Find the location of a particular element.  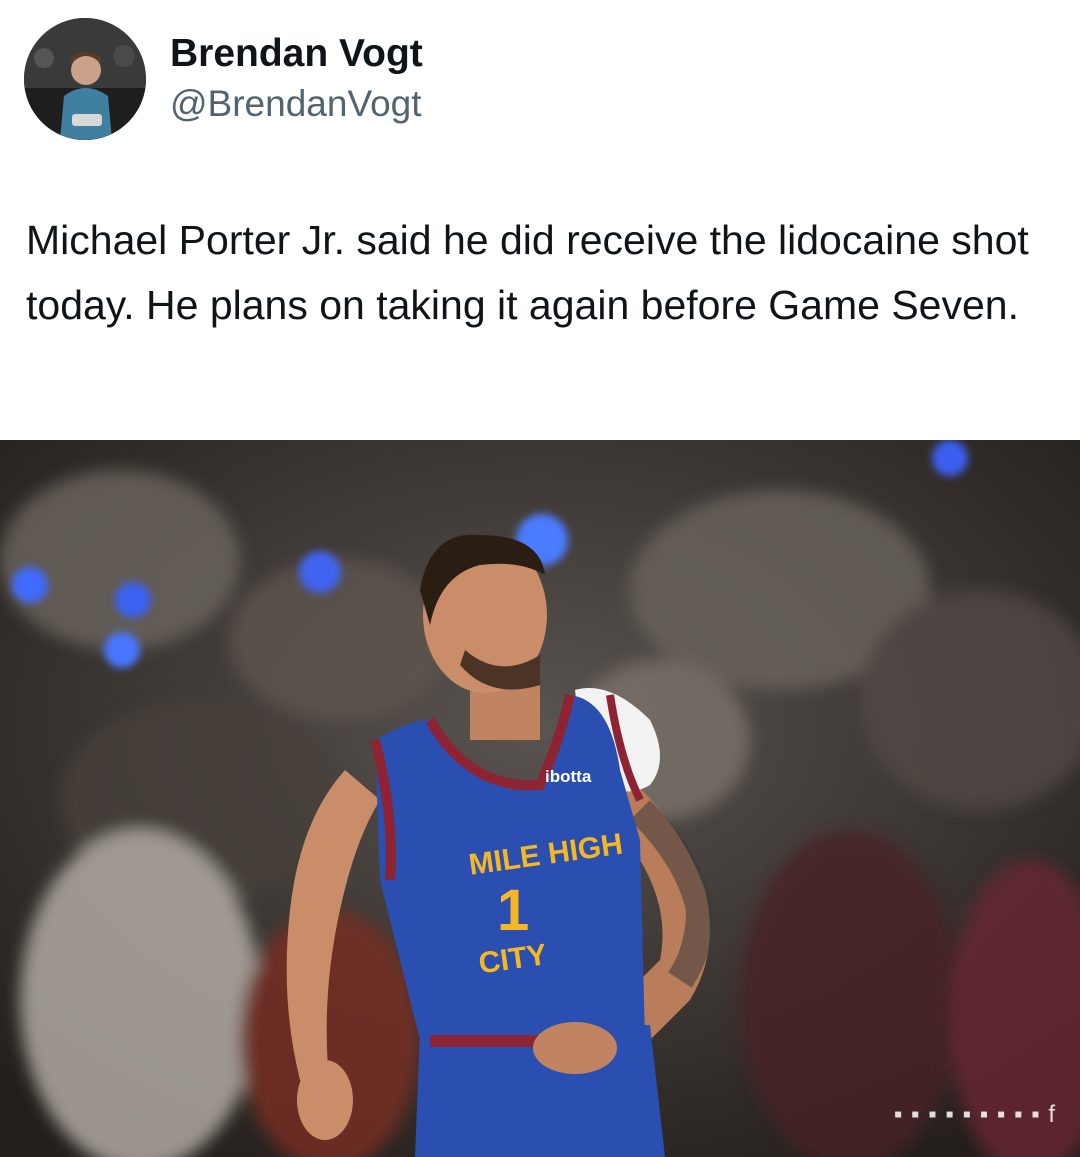

jersey-sponsor: ibotta is located at coordinates (568, 776).